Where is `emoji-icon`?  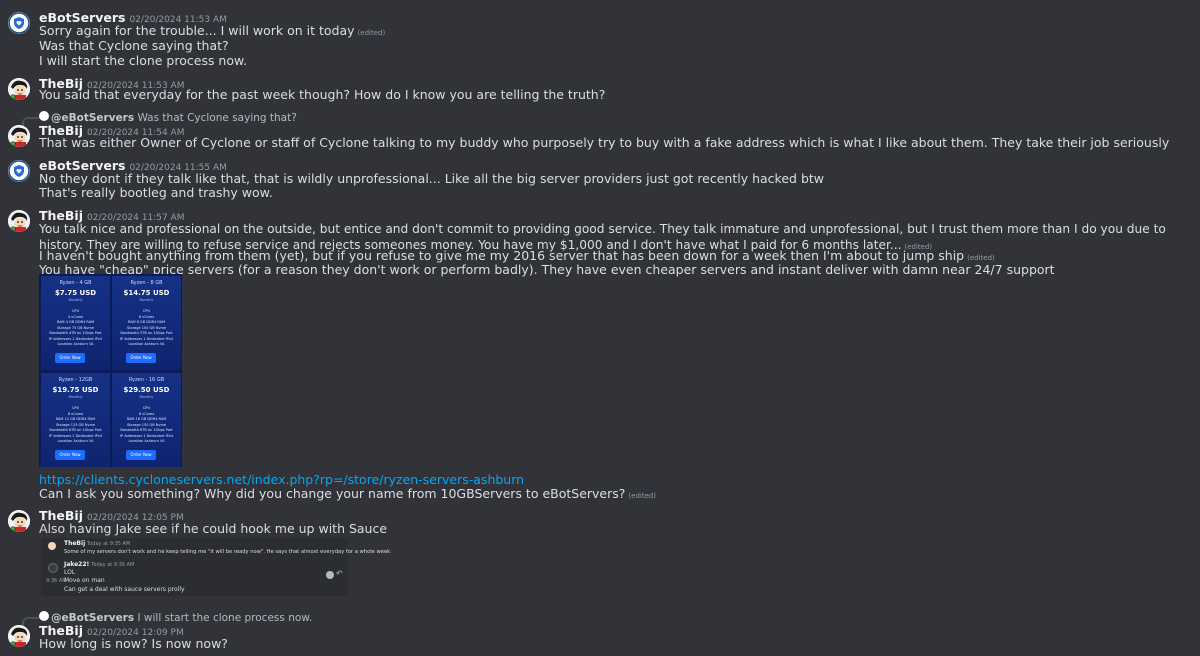 emoji-icon is located at coordinates (330, 575).